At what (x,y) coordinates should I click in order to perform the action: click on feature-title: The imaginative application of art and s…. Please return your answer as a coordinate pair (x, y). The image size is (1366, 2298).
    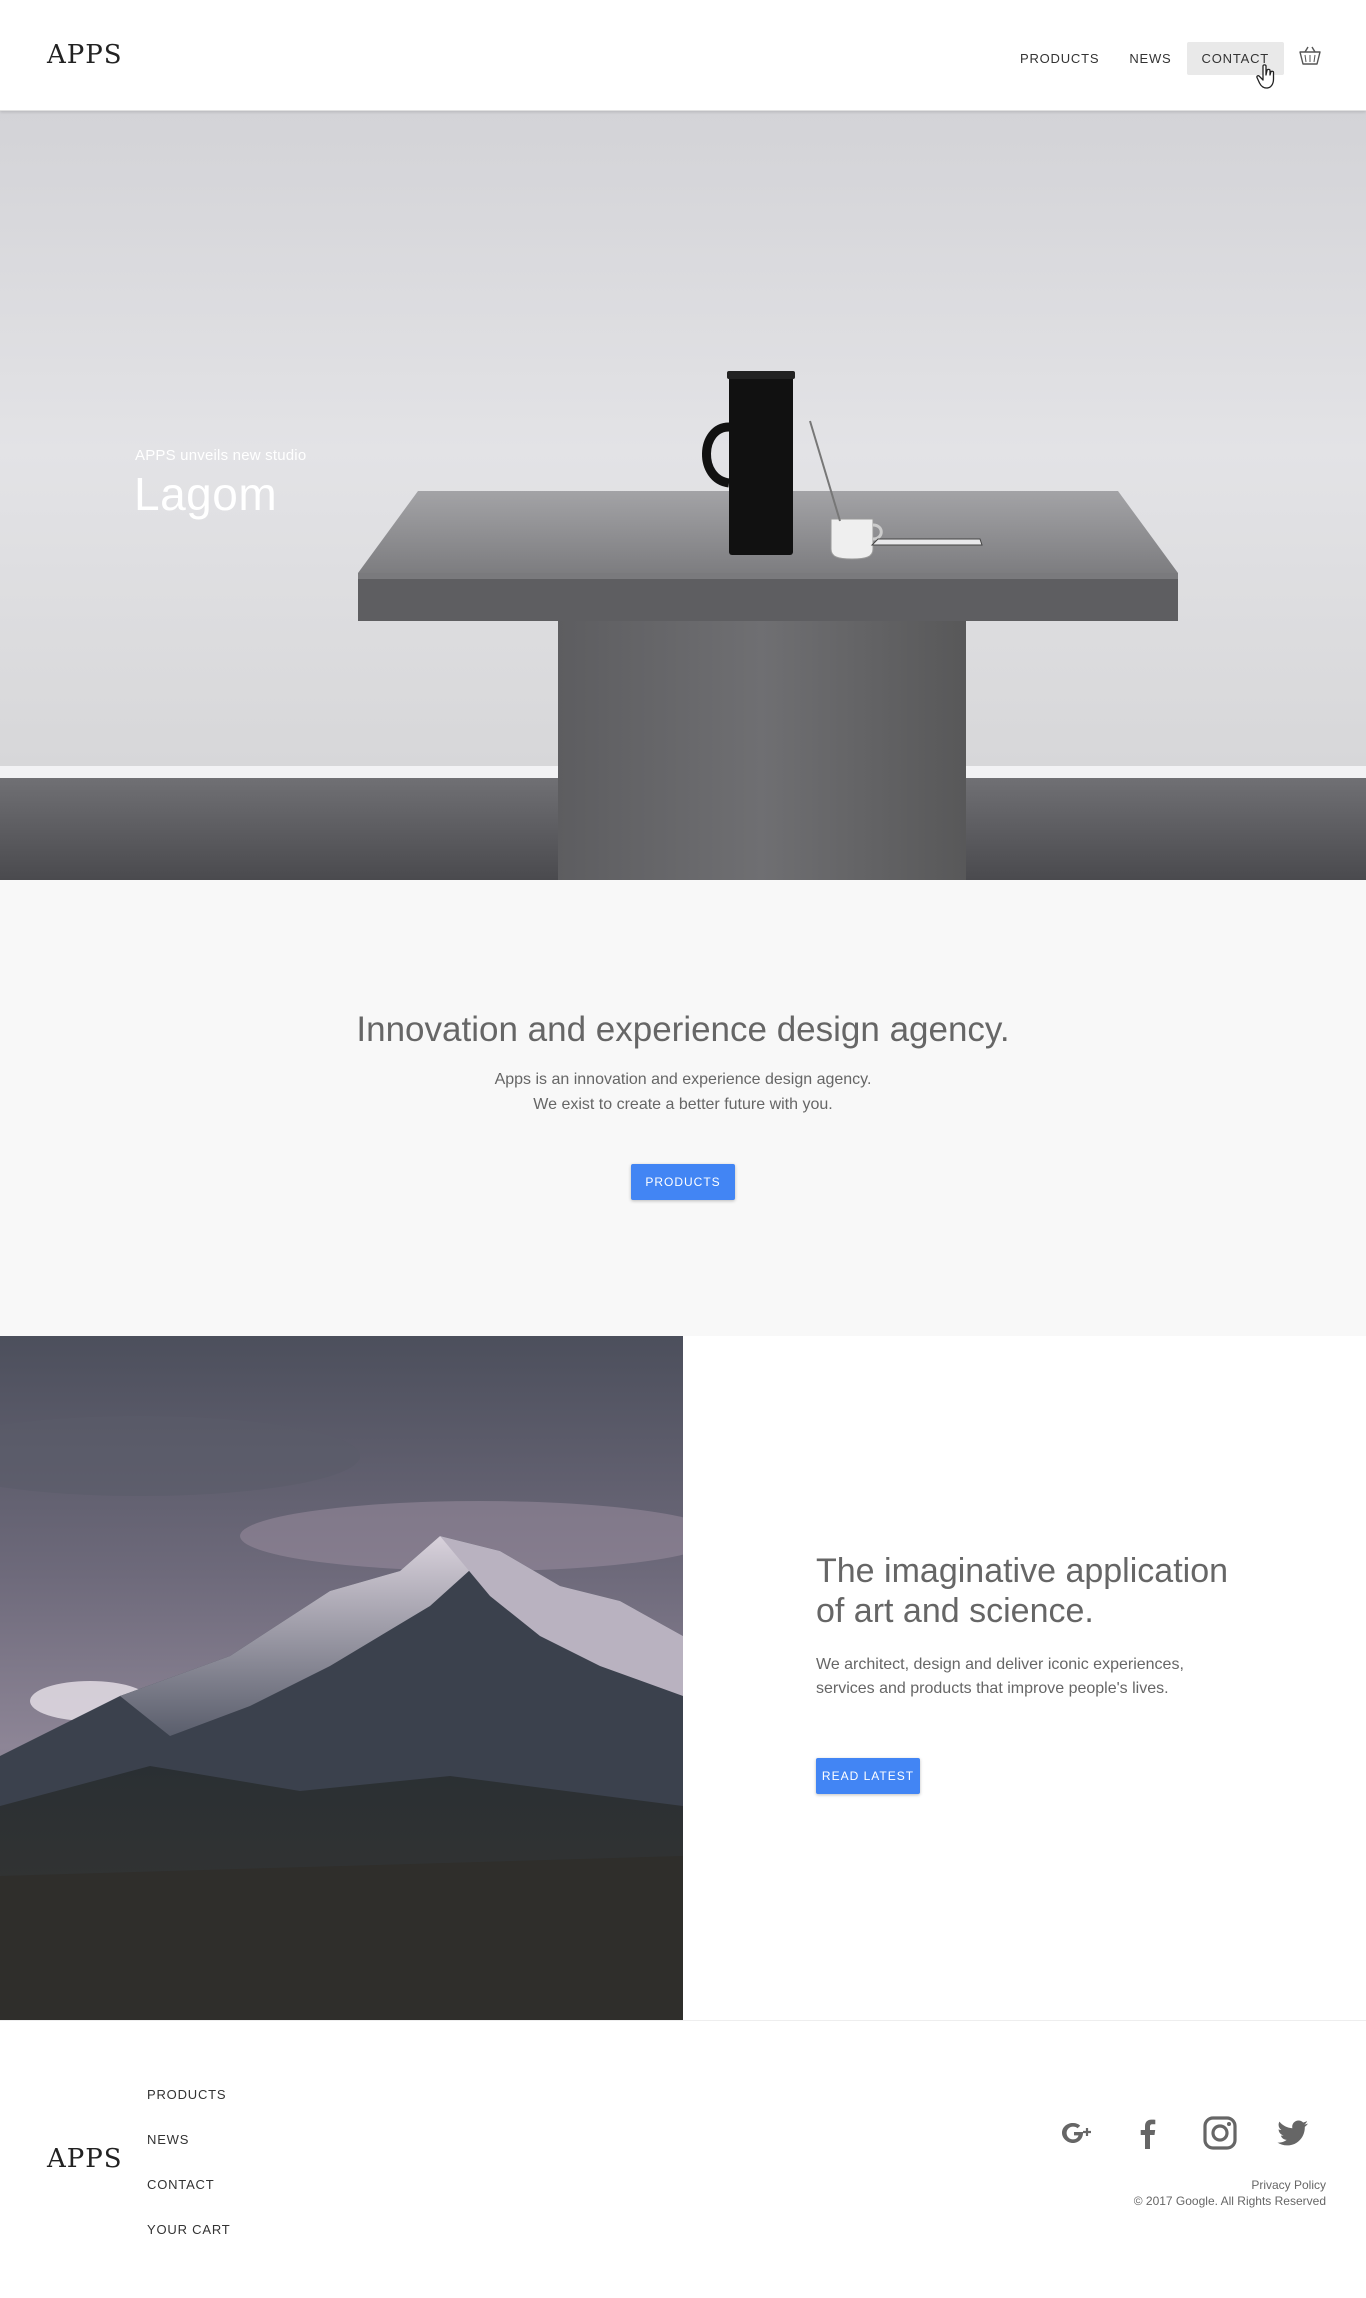
    Looking at the image, I should click on (1026, 1591).